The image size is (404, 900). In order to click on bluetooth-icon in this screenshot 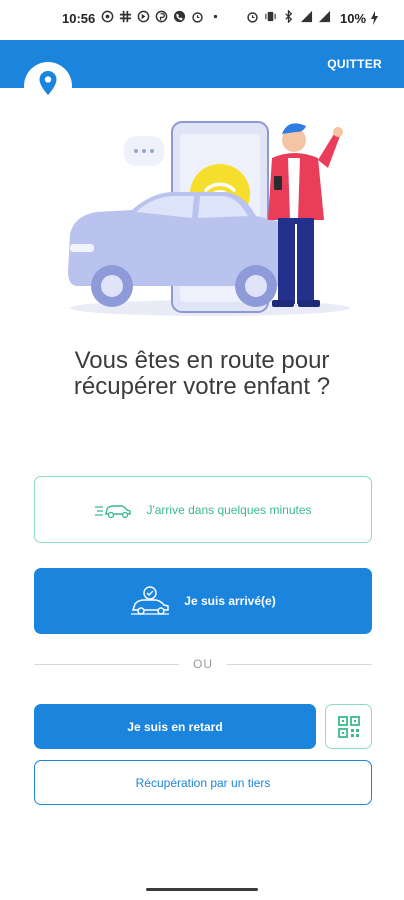, I will do `click(289, 16)`.